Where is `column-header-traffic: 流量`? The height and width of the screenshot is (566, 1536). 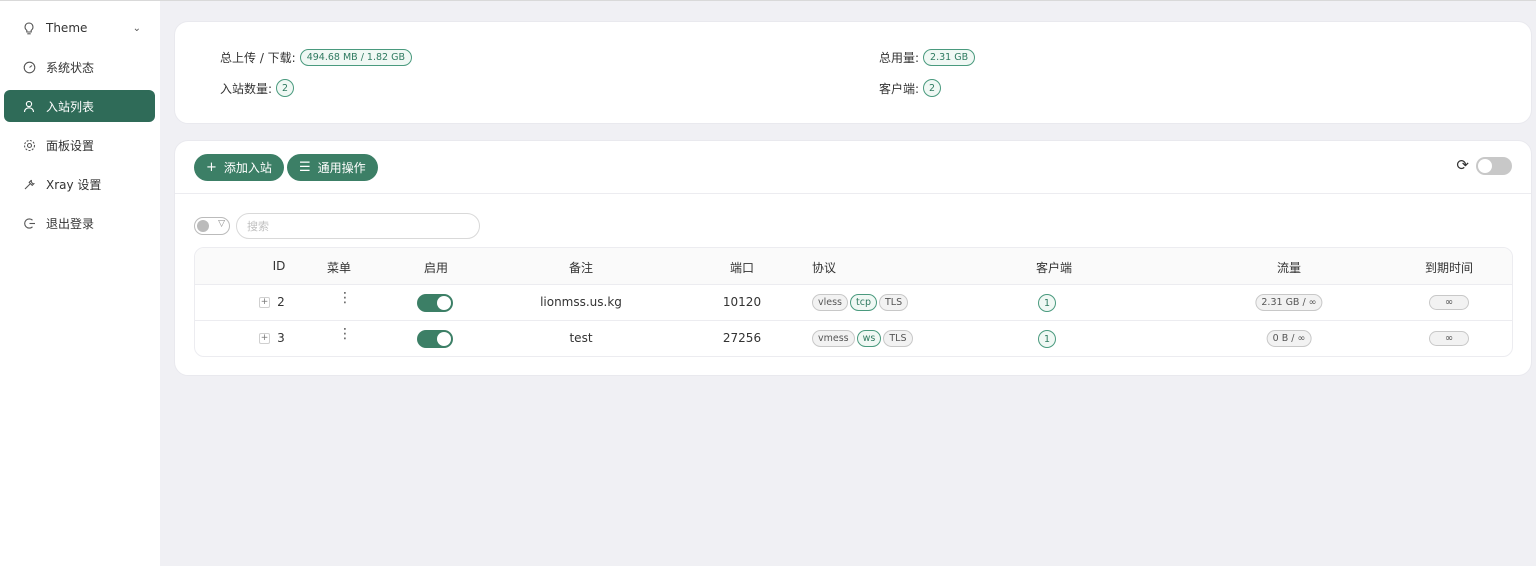
column-header-traffic: 流量 is located at coordinates (1289, 268).